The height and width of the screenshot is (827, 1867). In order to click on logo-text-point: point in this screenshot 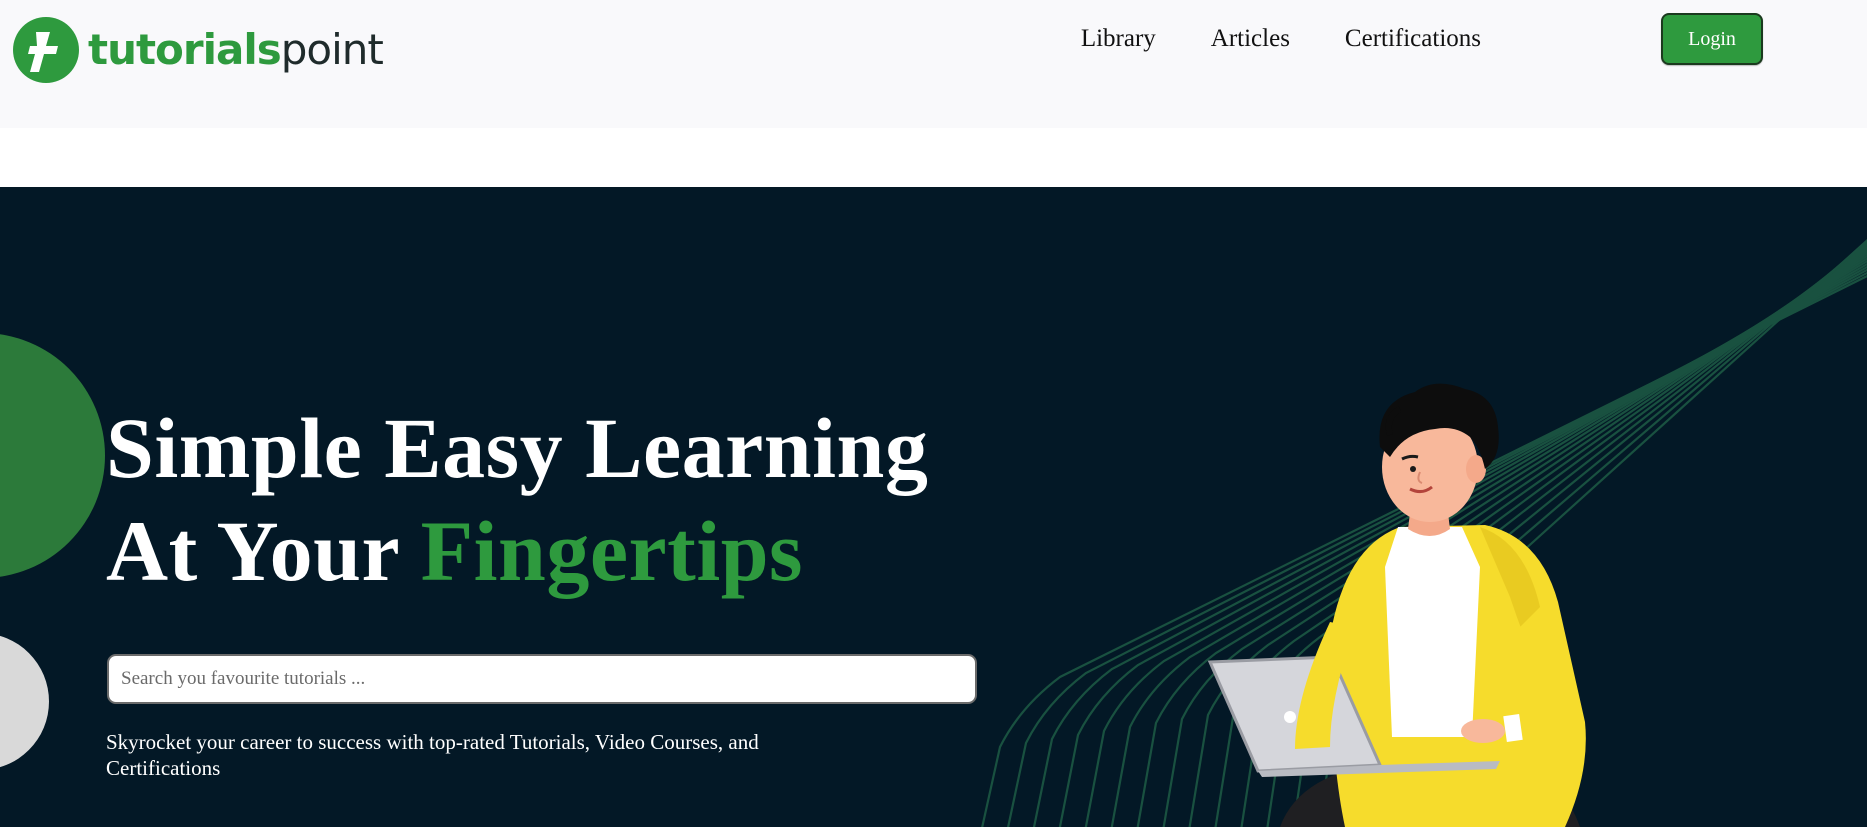, I will do `click(332, 49)`.